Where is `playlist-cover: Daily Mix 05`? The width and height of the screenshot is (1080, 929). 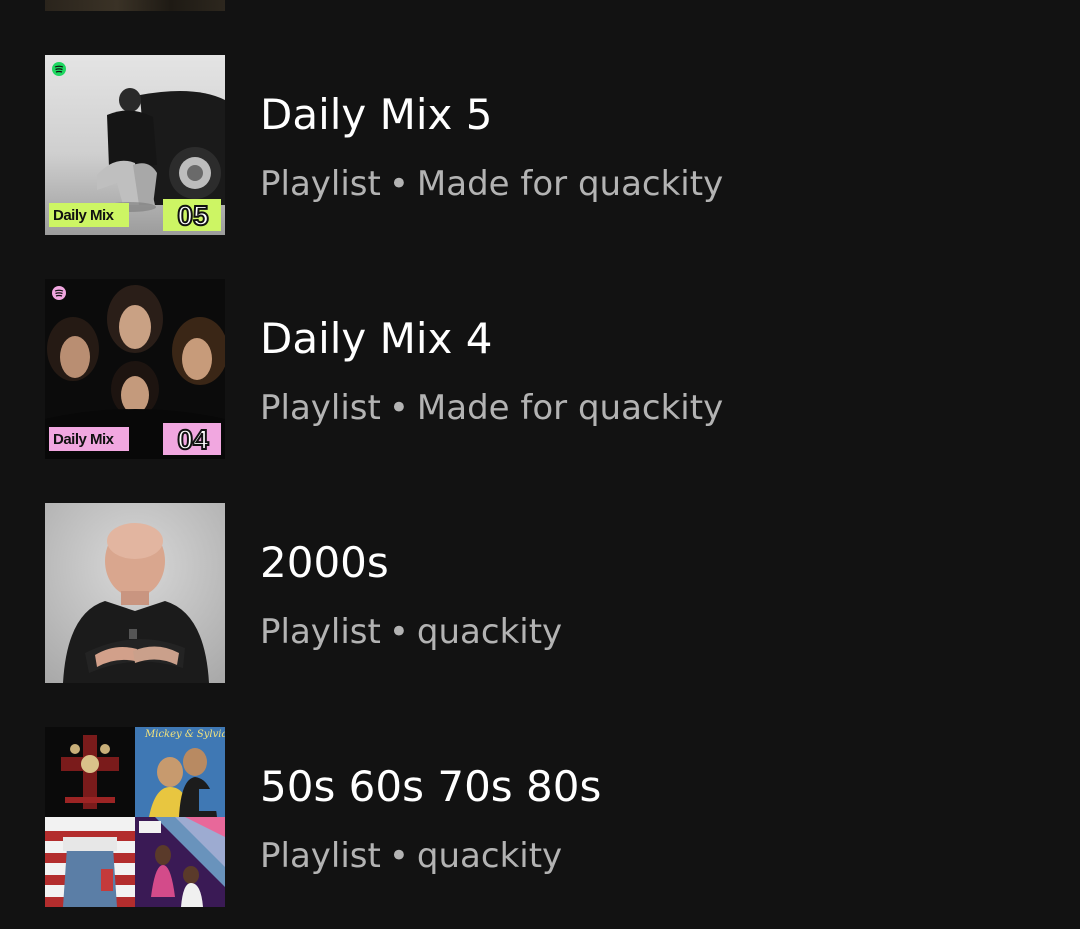 playlist-cover: Daily Mix 05 is located at coordinates (135, 145).